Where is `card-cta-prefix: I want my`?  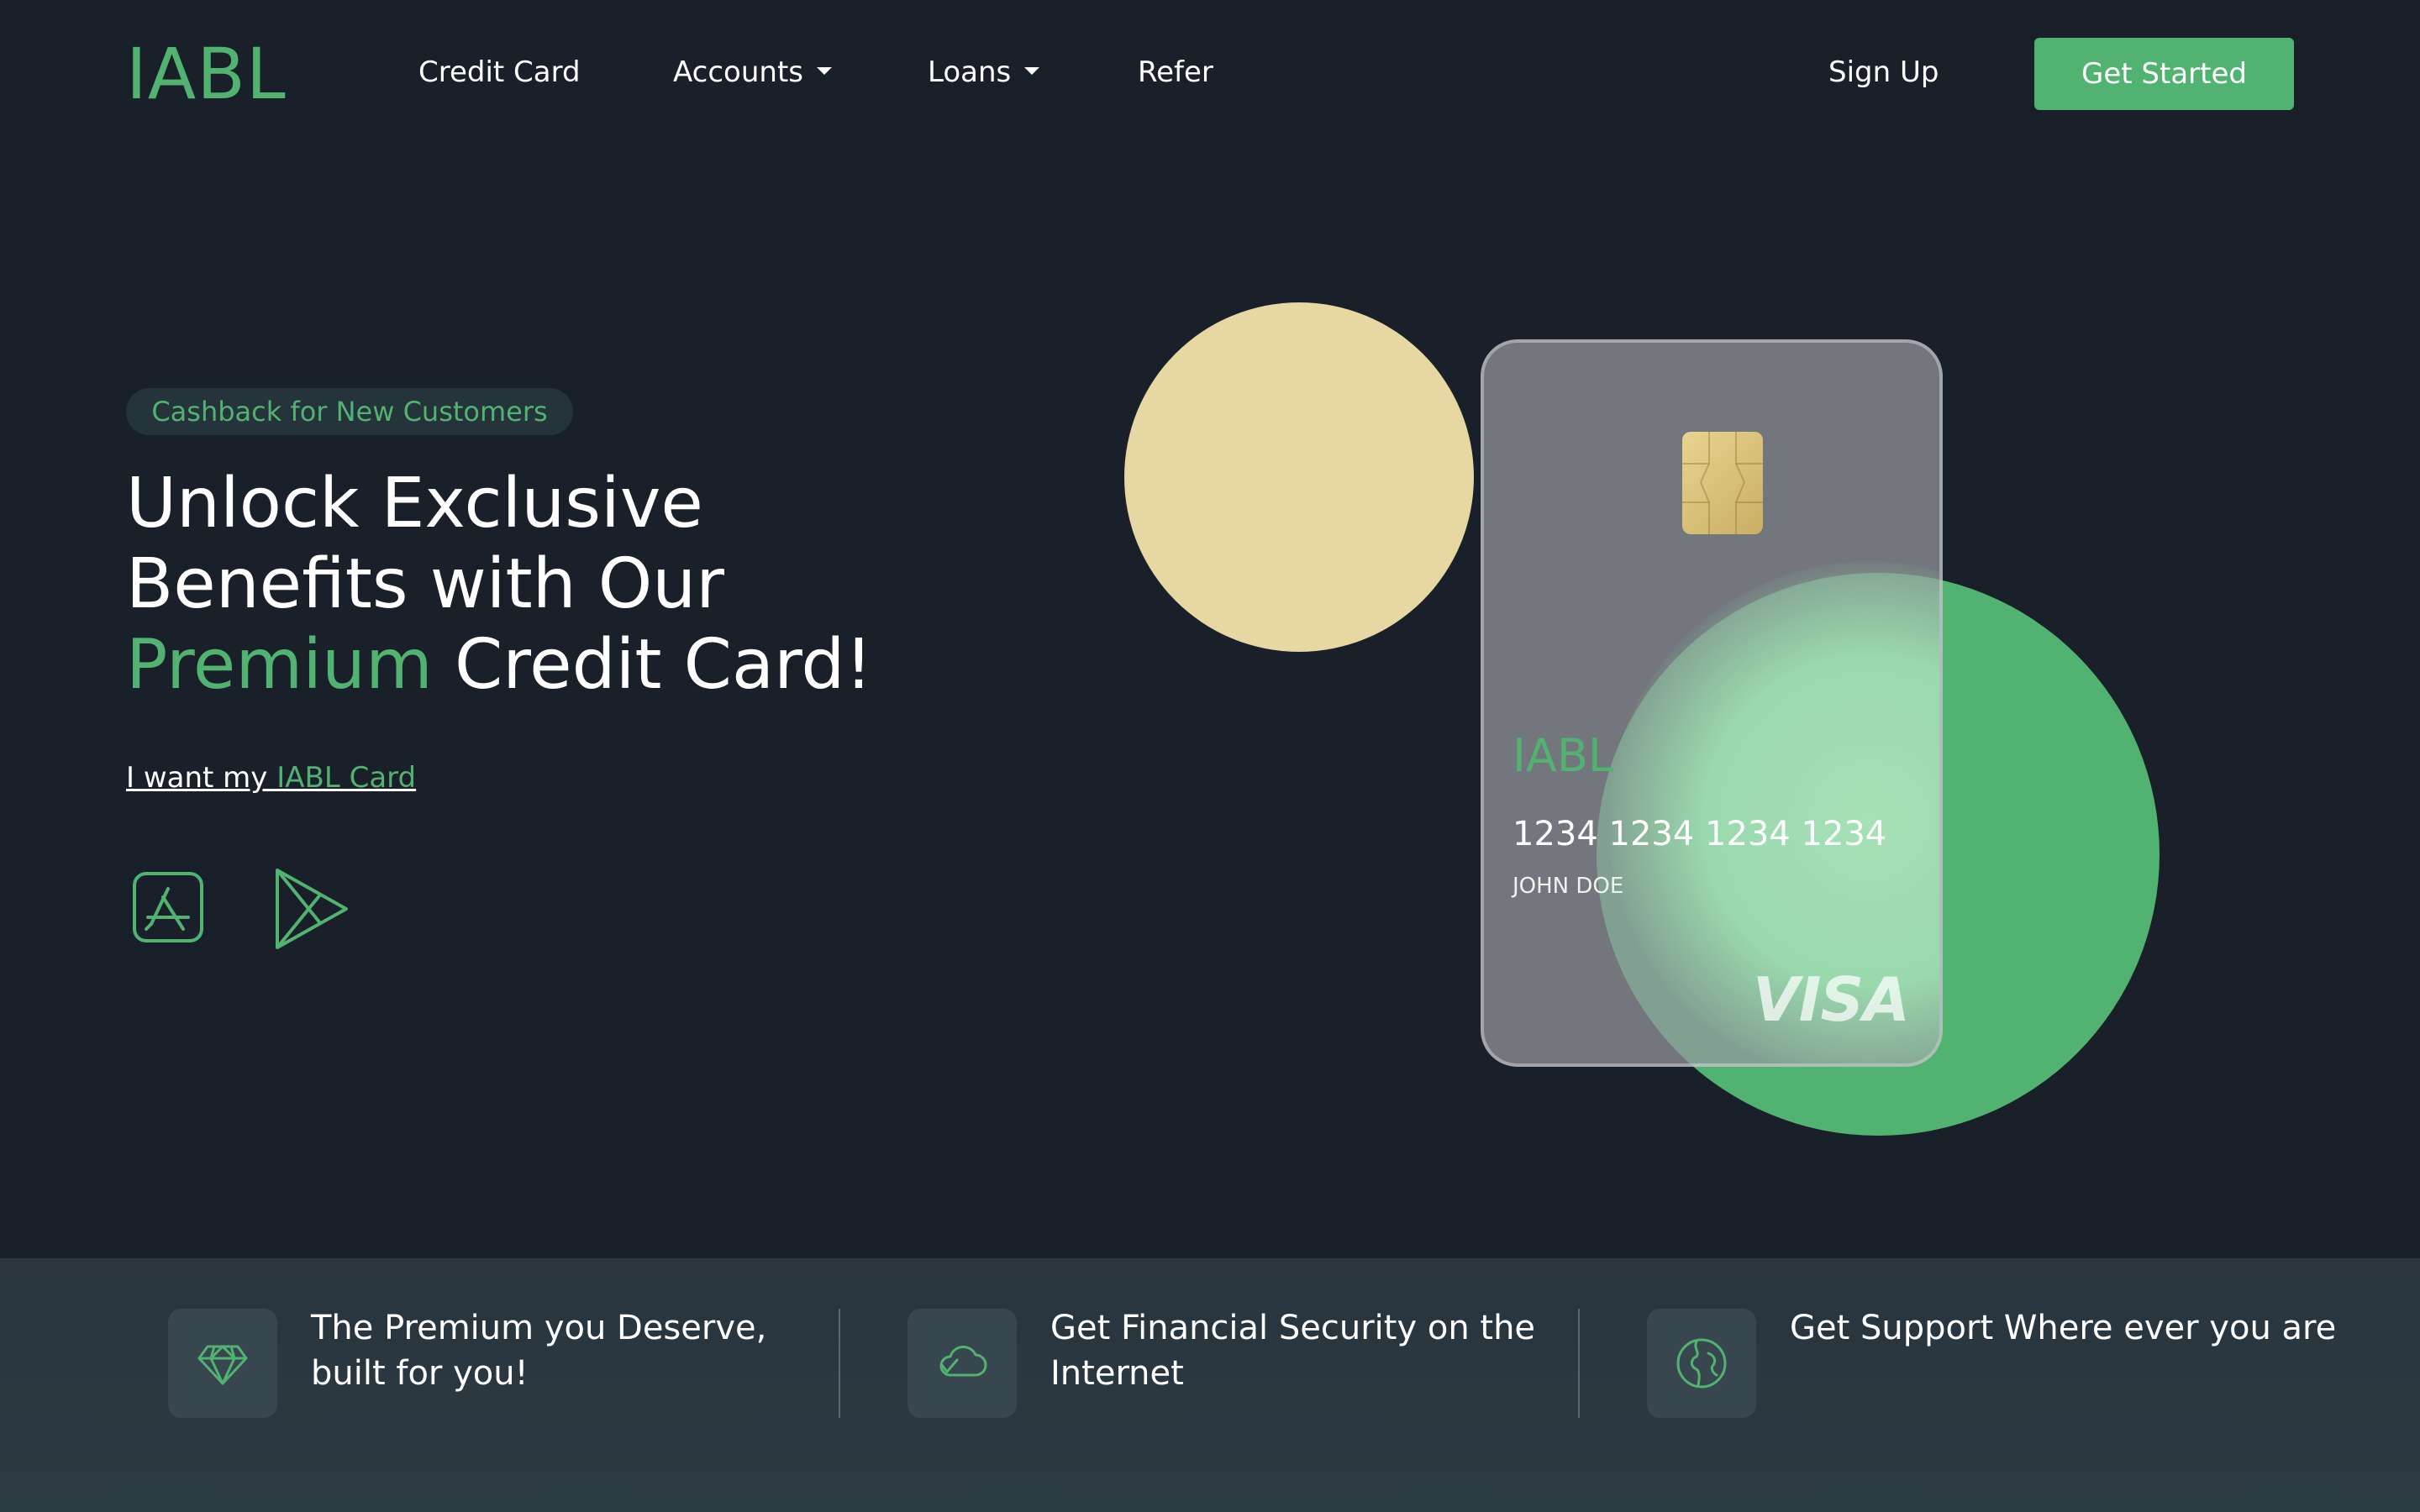
card-cta-prefix: I want my is located at coordinates (202, 778).